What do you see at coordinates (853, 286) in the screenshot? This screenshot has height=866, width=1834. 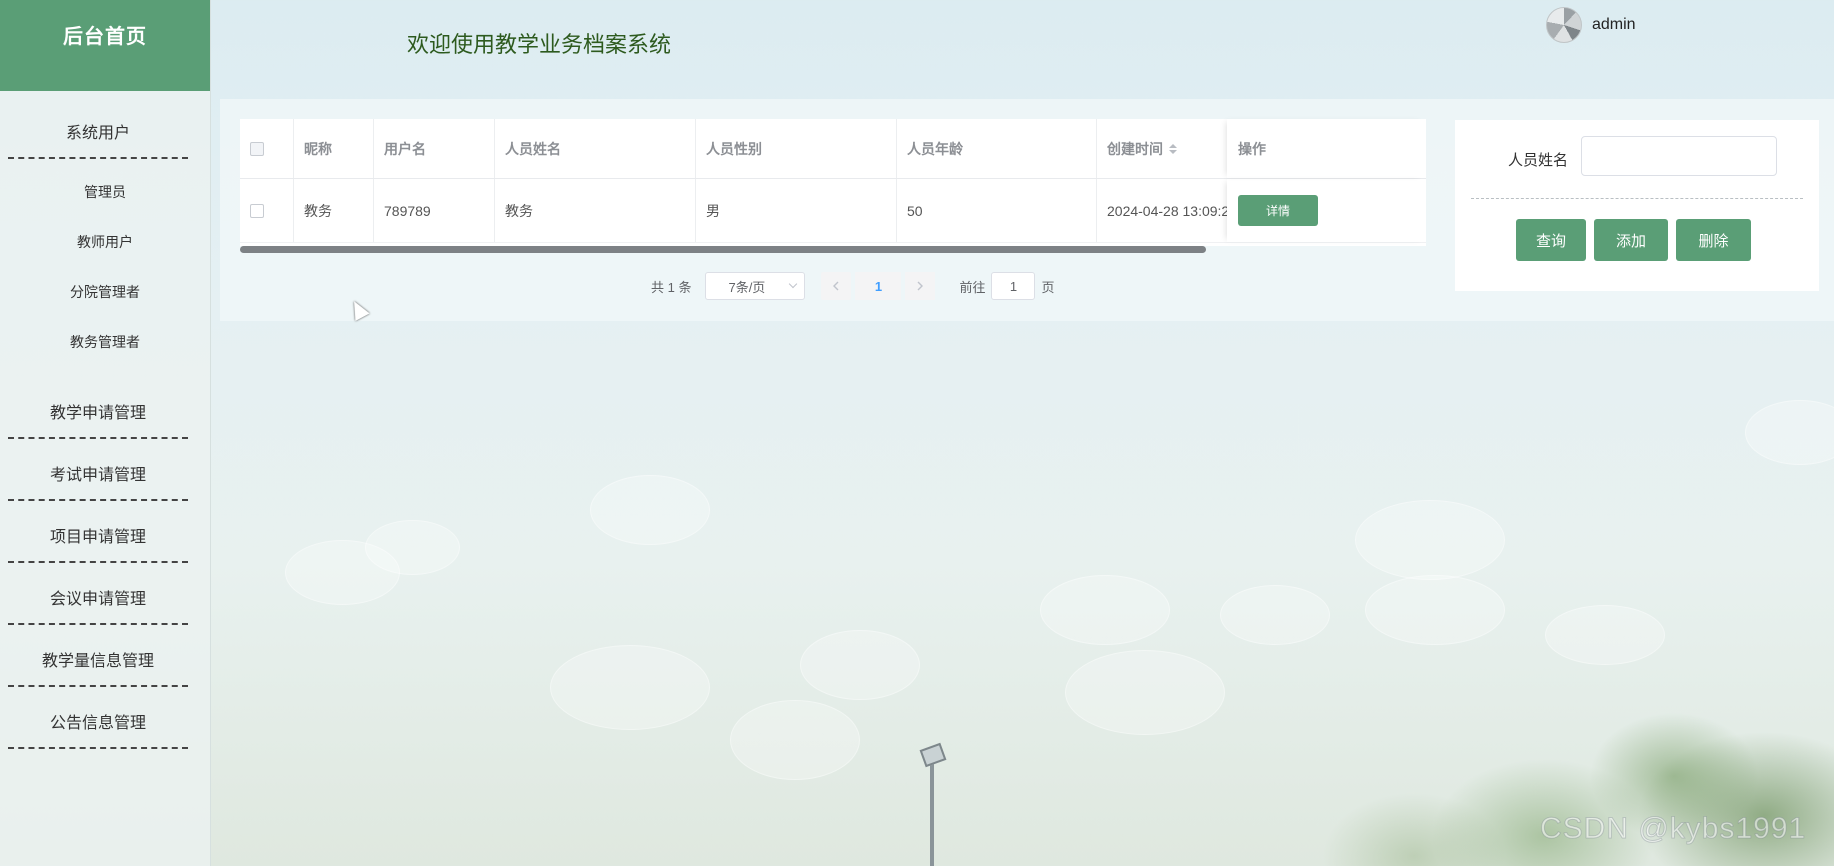 I see `pagination: 共 1 条 7条/页 1 前往 页` at bounding box center [853, 286].